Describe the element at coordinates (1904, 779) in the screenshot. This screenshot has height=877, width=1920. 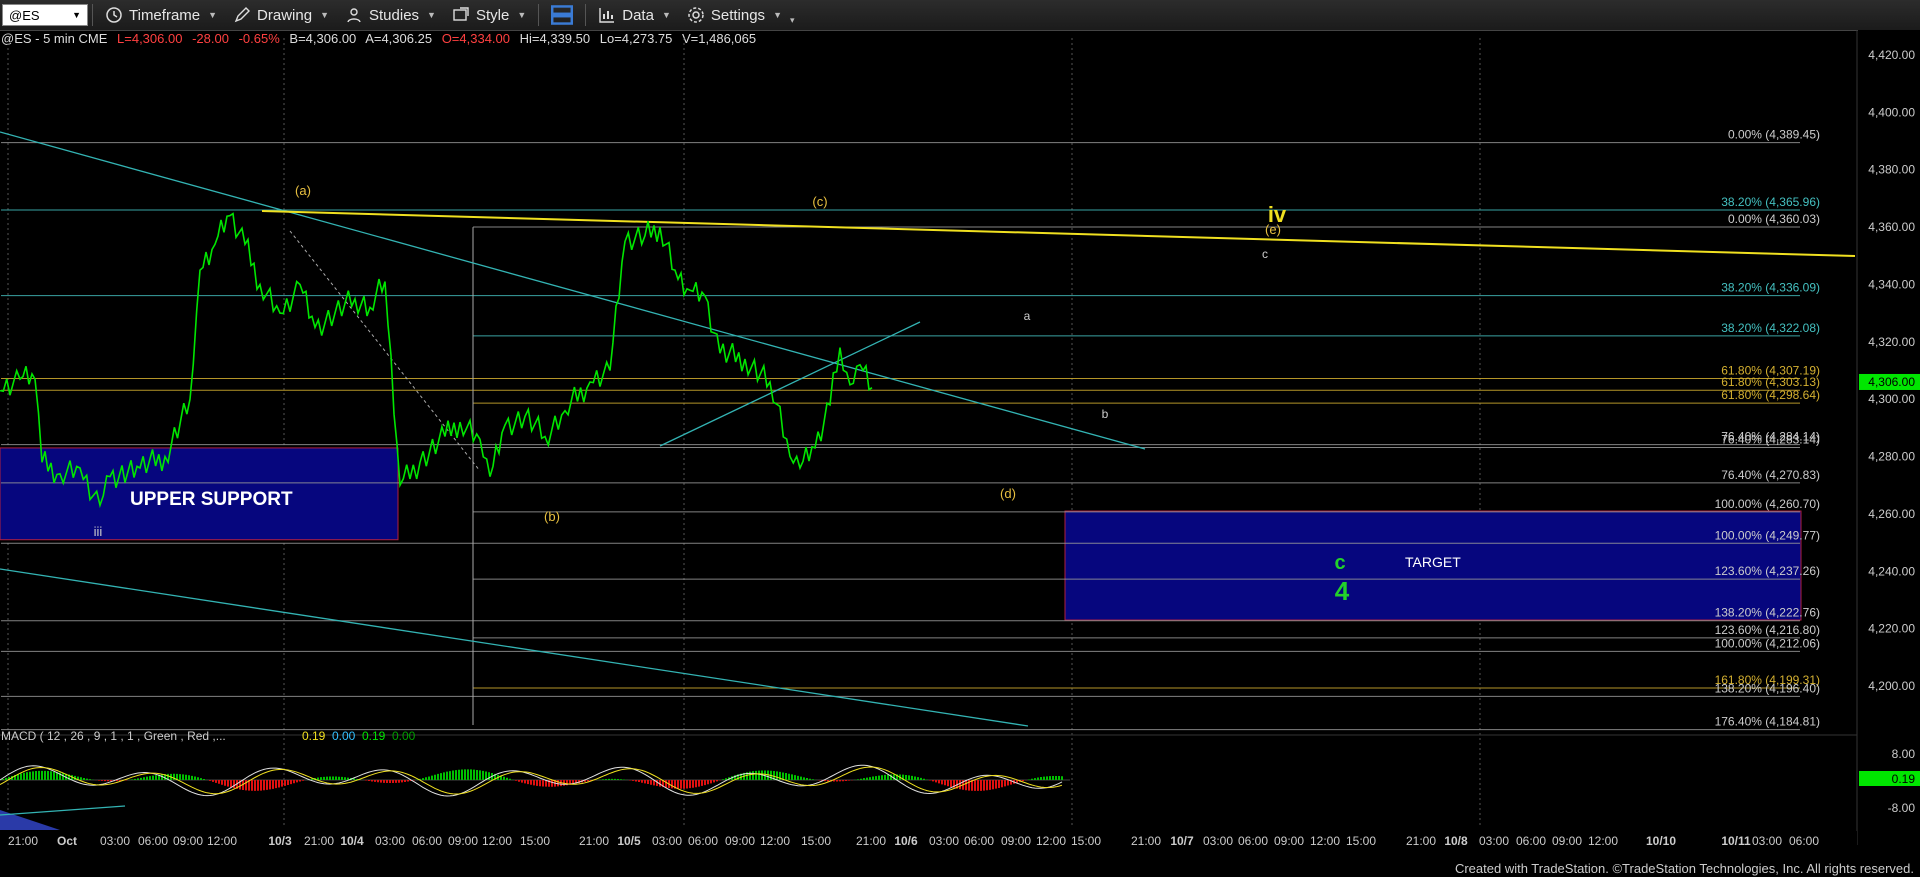
I see `macd-last-tag-label: 0.19` at that location.